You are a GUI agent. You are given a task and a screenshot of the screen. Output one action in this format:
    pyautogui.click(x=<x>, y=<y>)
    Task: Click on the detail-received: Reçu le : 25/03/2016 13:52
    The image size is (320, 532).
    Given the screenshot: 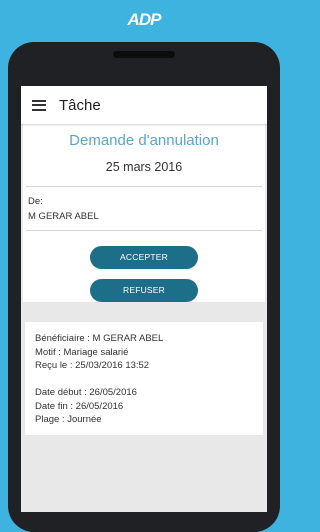 What is the action you would take?
    pyautogui.click(x=92, y=365)
    